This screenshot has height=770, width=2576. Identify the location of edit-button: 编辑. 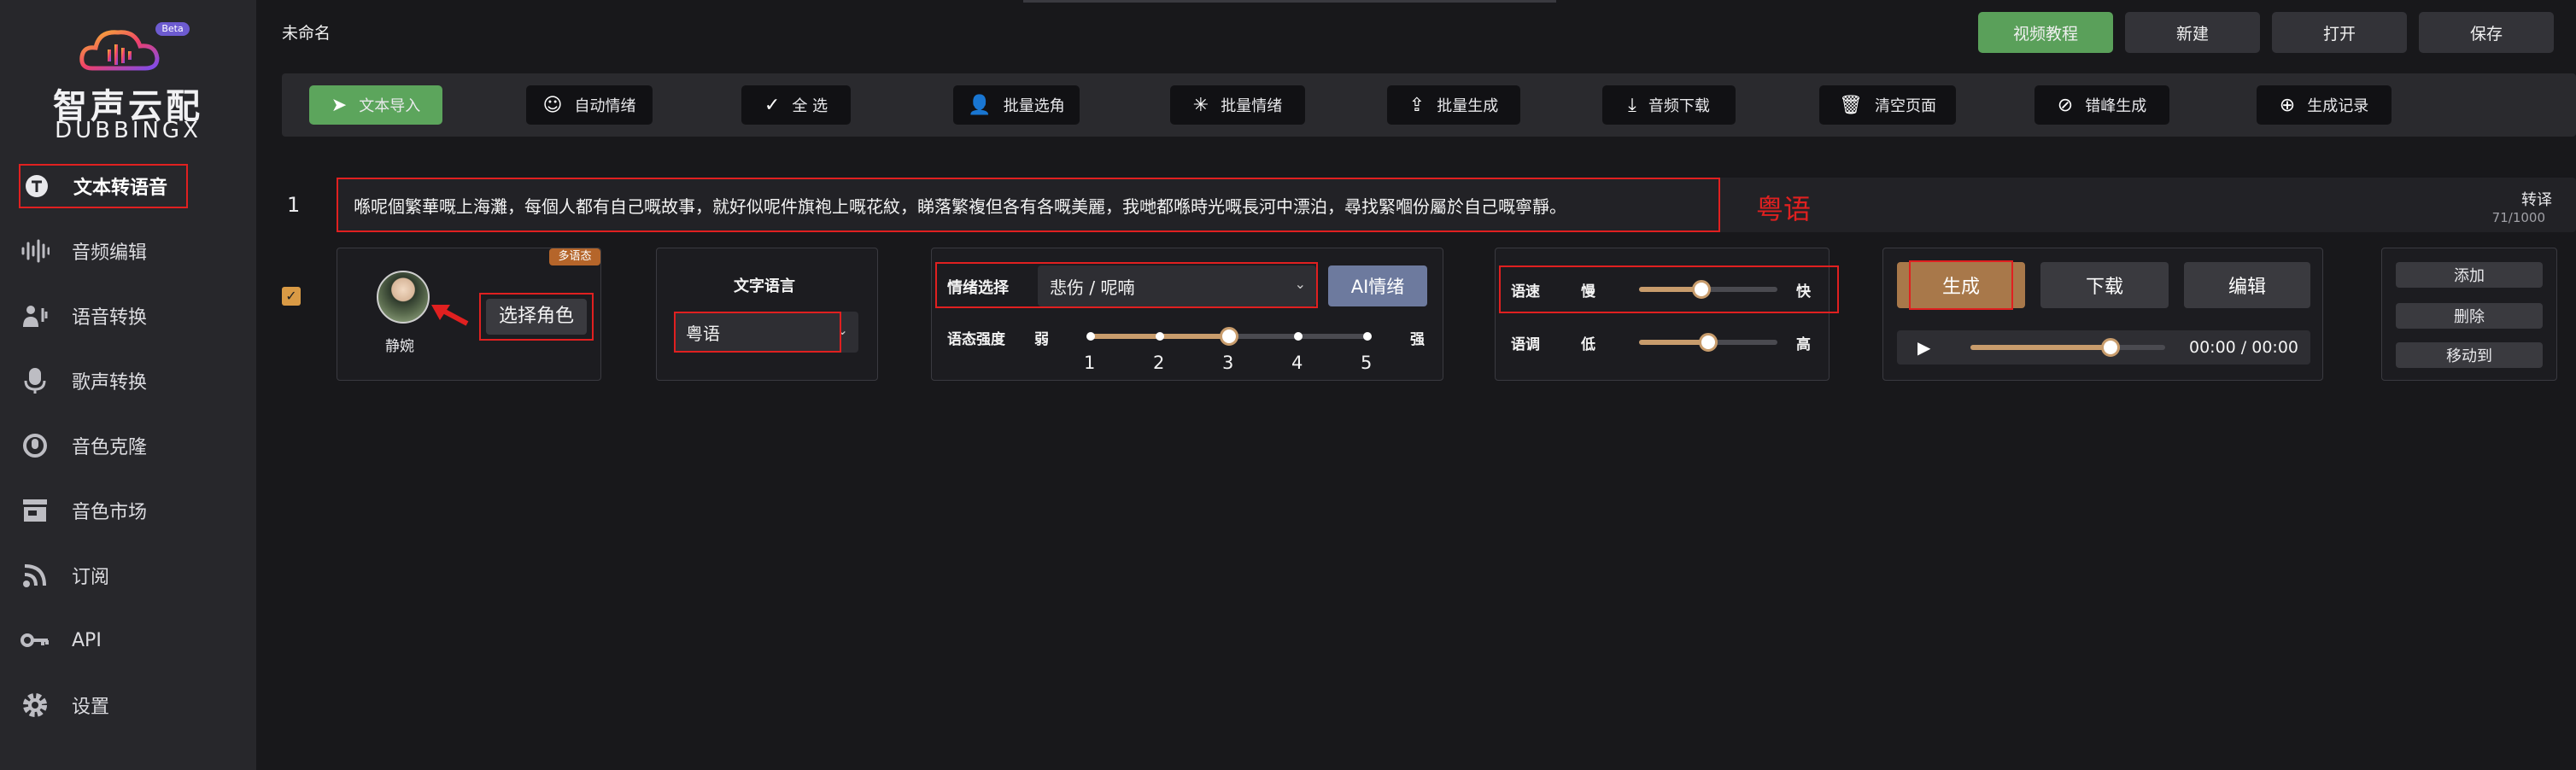
(2247, 285).